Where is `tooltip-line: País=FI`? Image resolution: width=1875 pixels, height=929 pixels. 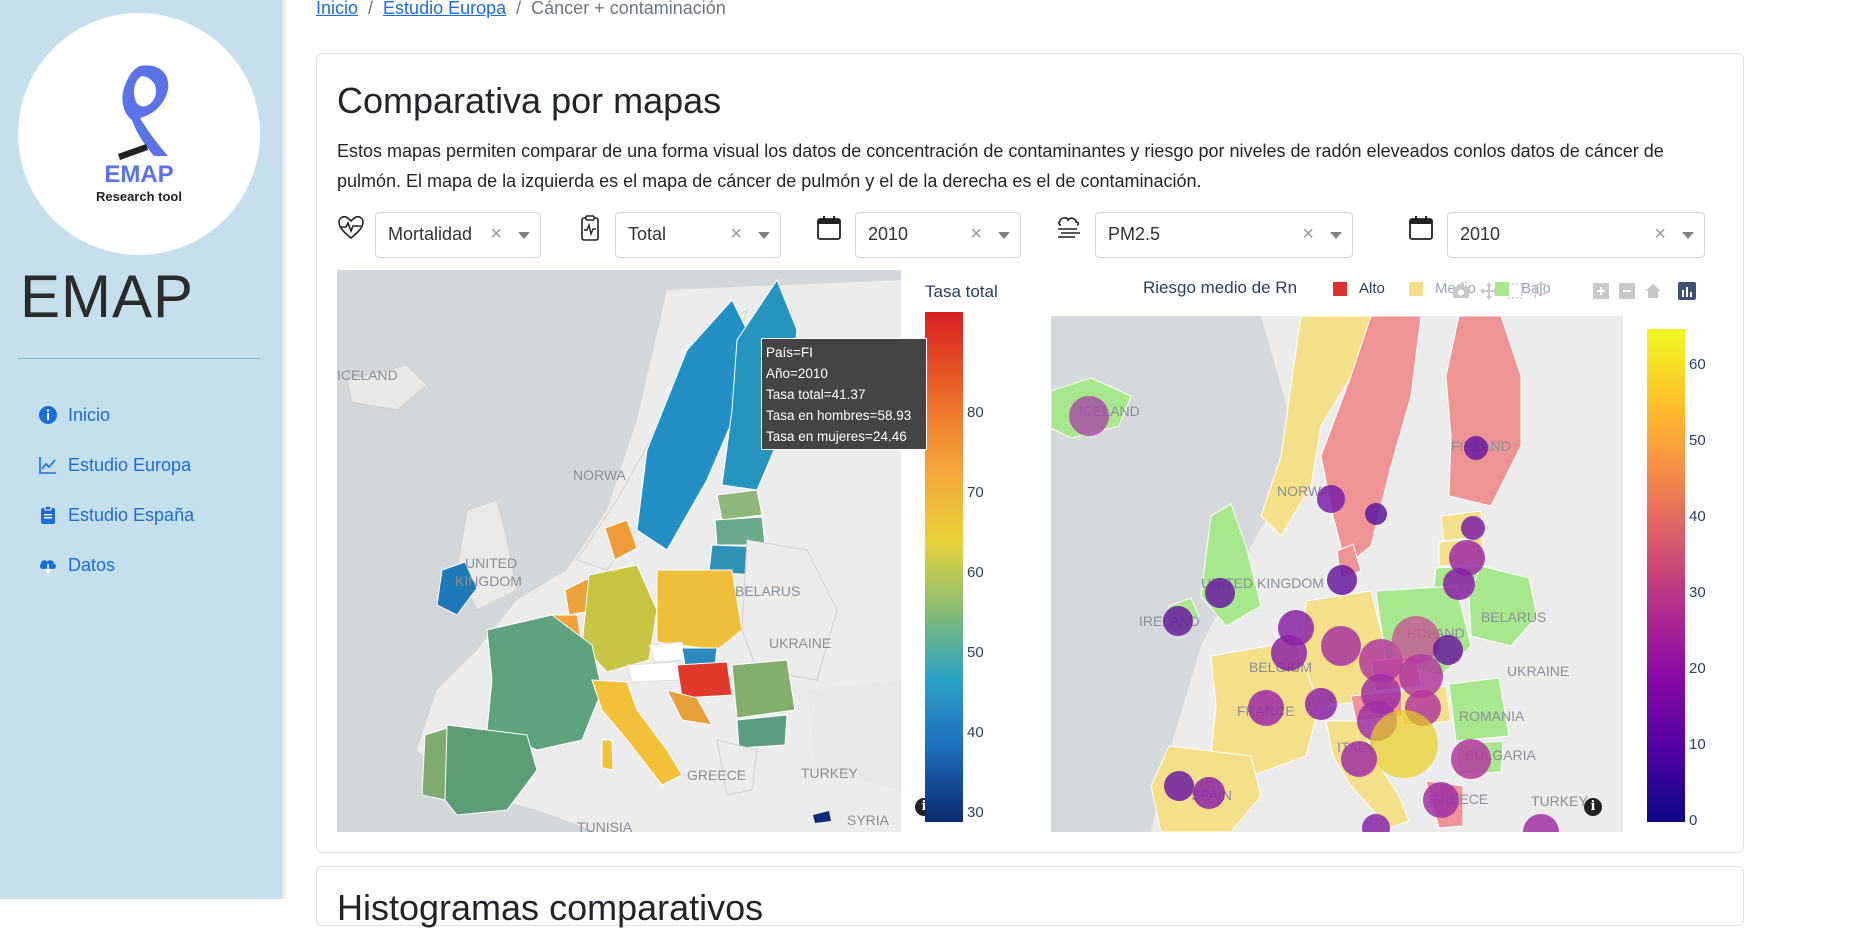
tooltip-line: País=FI is located at coordinates (789, 352).